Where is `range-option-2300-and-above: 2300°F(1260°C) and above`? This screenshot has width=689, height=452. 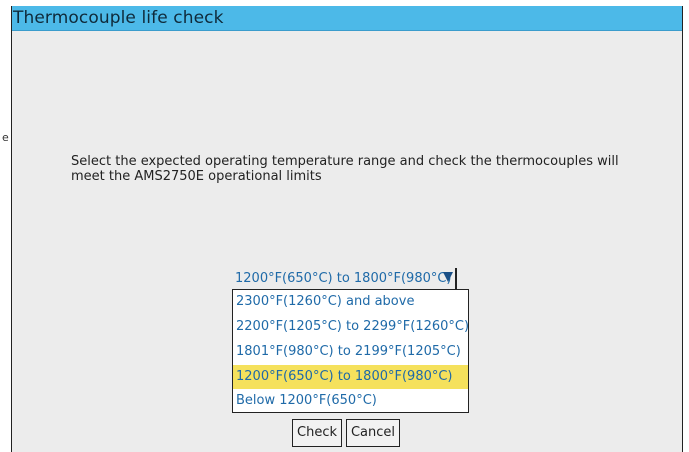 range-option-2300-and-above: 2300°F(1260°C) and above is located at coordinates (350, 302).